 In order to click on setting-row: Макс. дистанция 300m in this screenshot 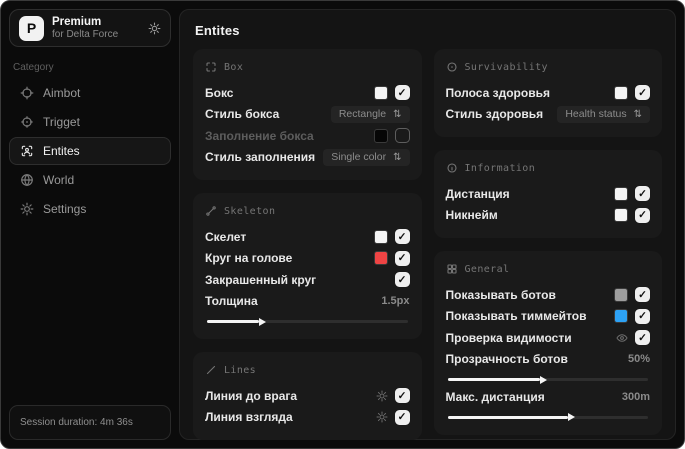, I will do `click(548, 397)`.